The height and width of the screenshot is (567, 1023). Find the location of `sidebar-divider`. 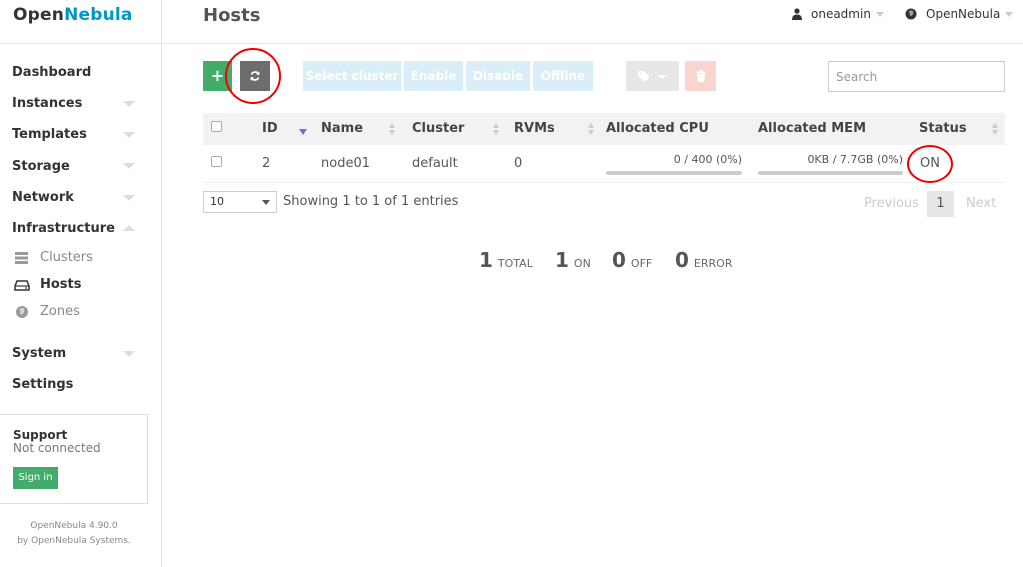

sidebar-divider is located at coordinates (80, 43).